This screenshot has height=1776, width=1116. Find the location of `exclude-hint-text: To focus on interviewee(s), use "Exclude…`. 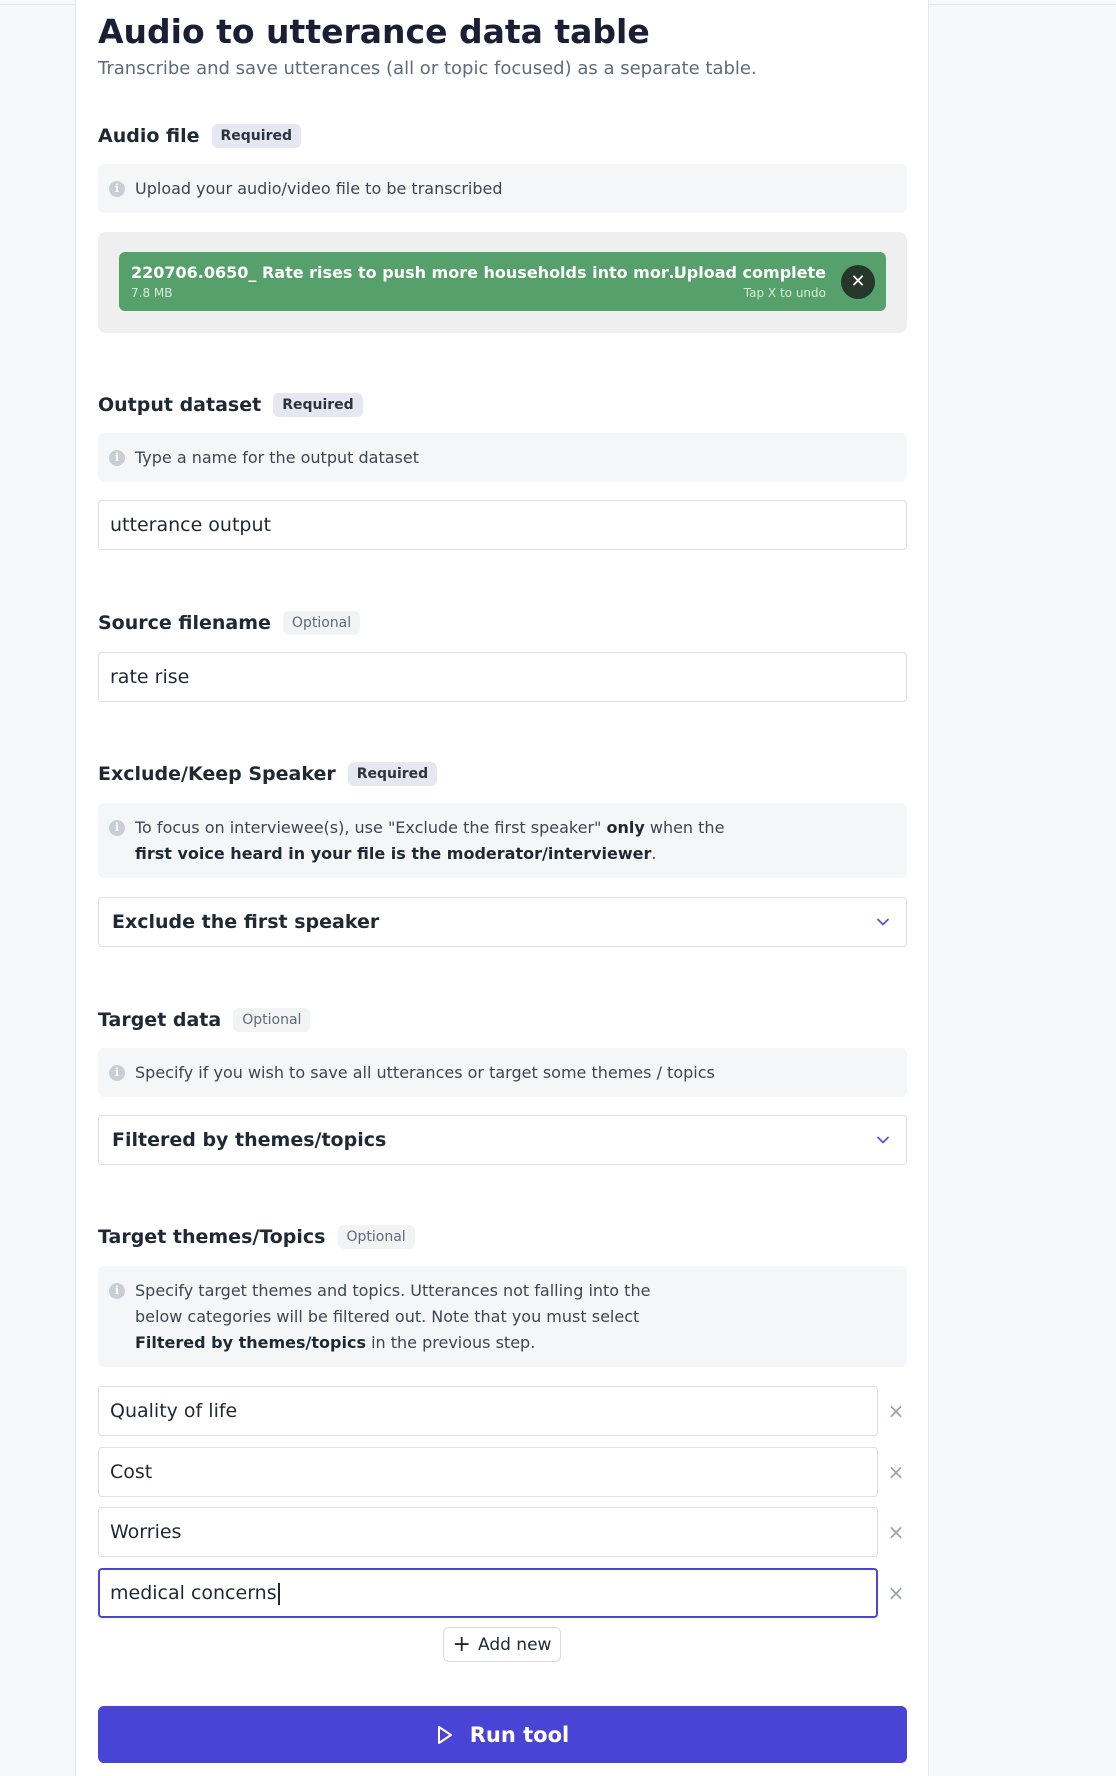

exclude-hint-text: To focus on interviewee(s), use "Exclude… is located at coordinates (371, 827).